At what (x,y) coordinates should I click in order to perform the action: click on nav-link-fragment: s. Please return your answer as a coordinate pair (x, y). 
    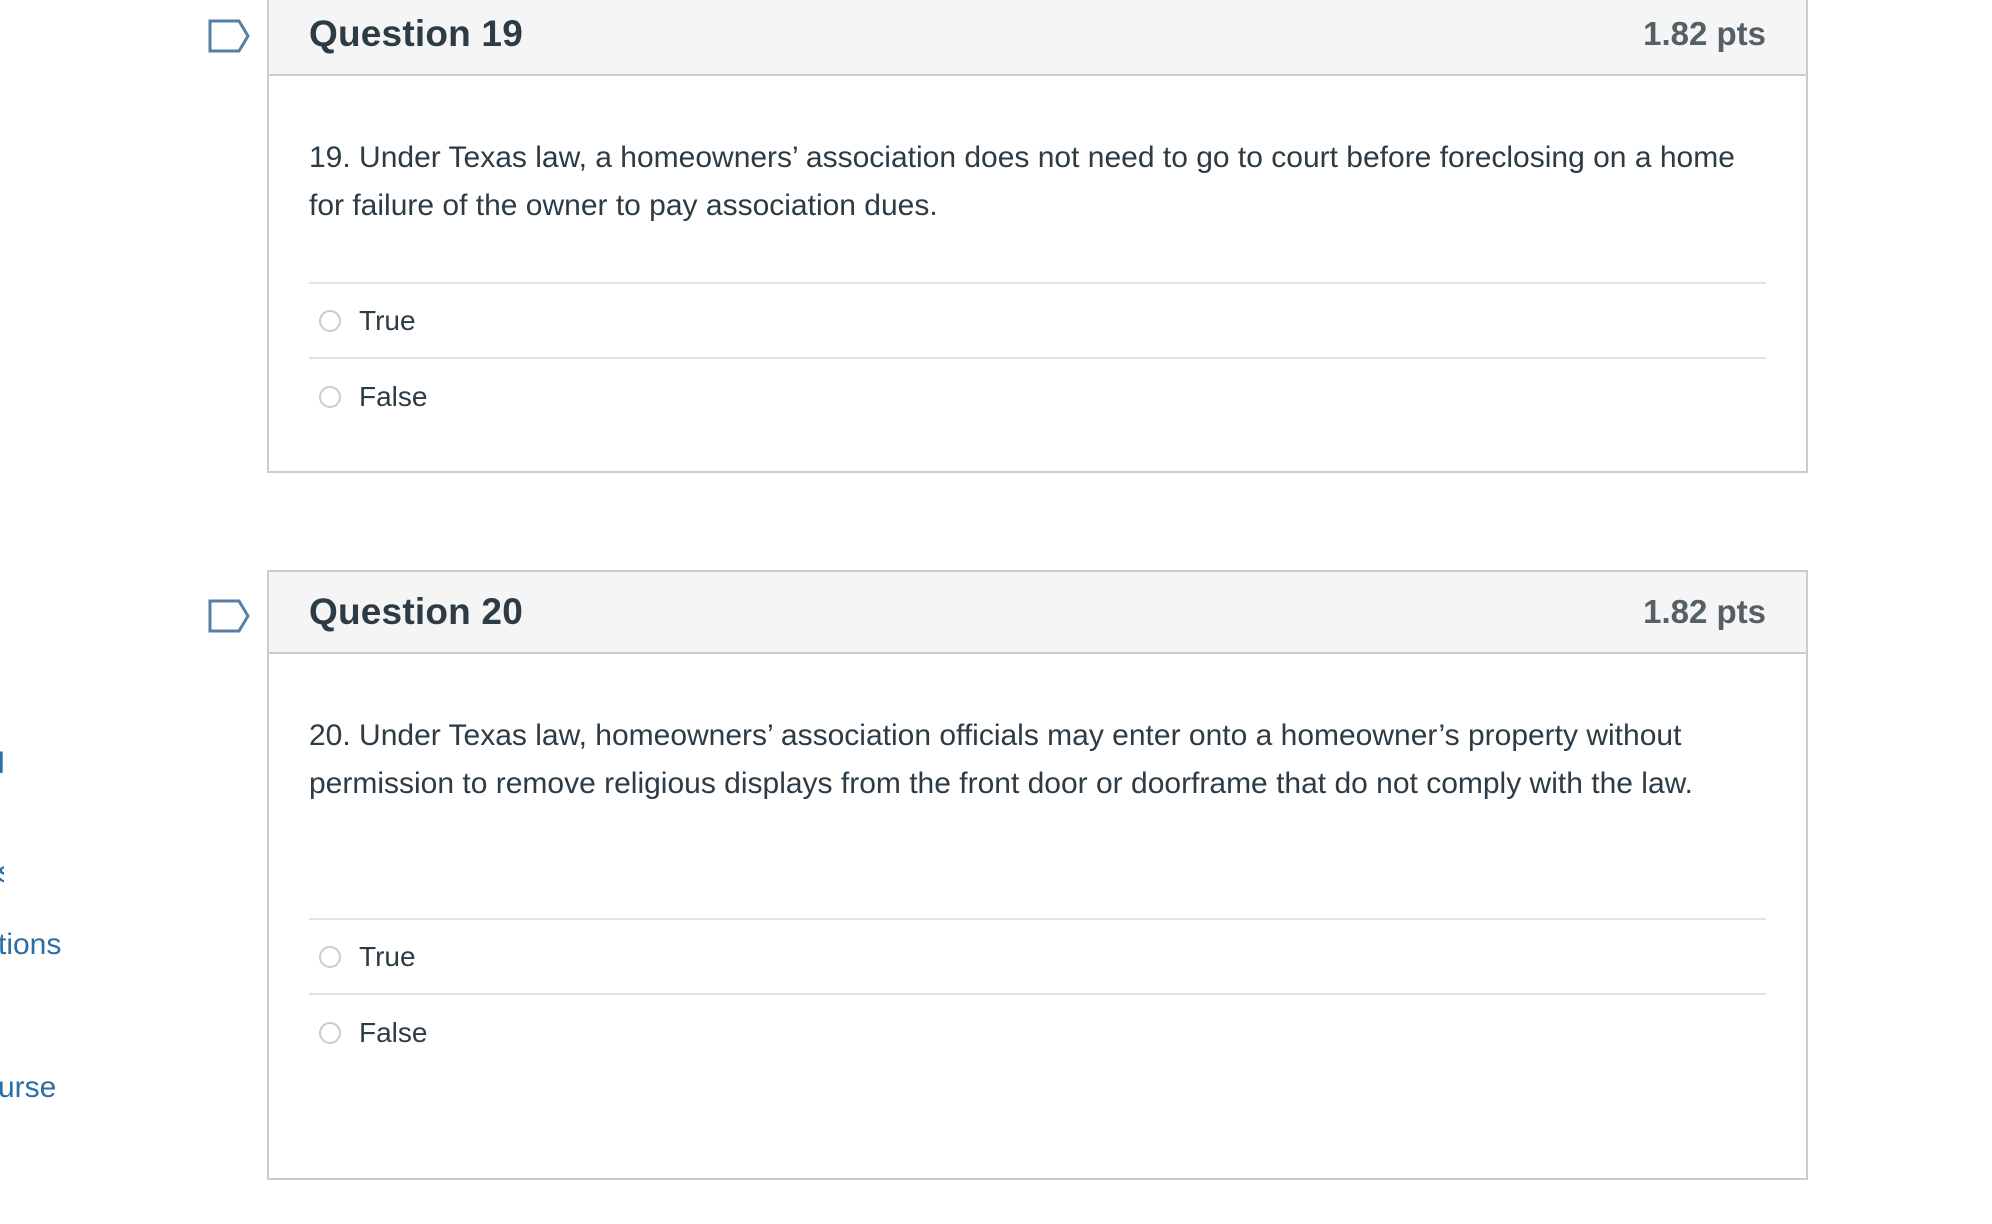
    Looking at the image, I should click on (2, 873).